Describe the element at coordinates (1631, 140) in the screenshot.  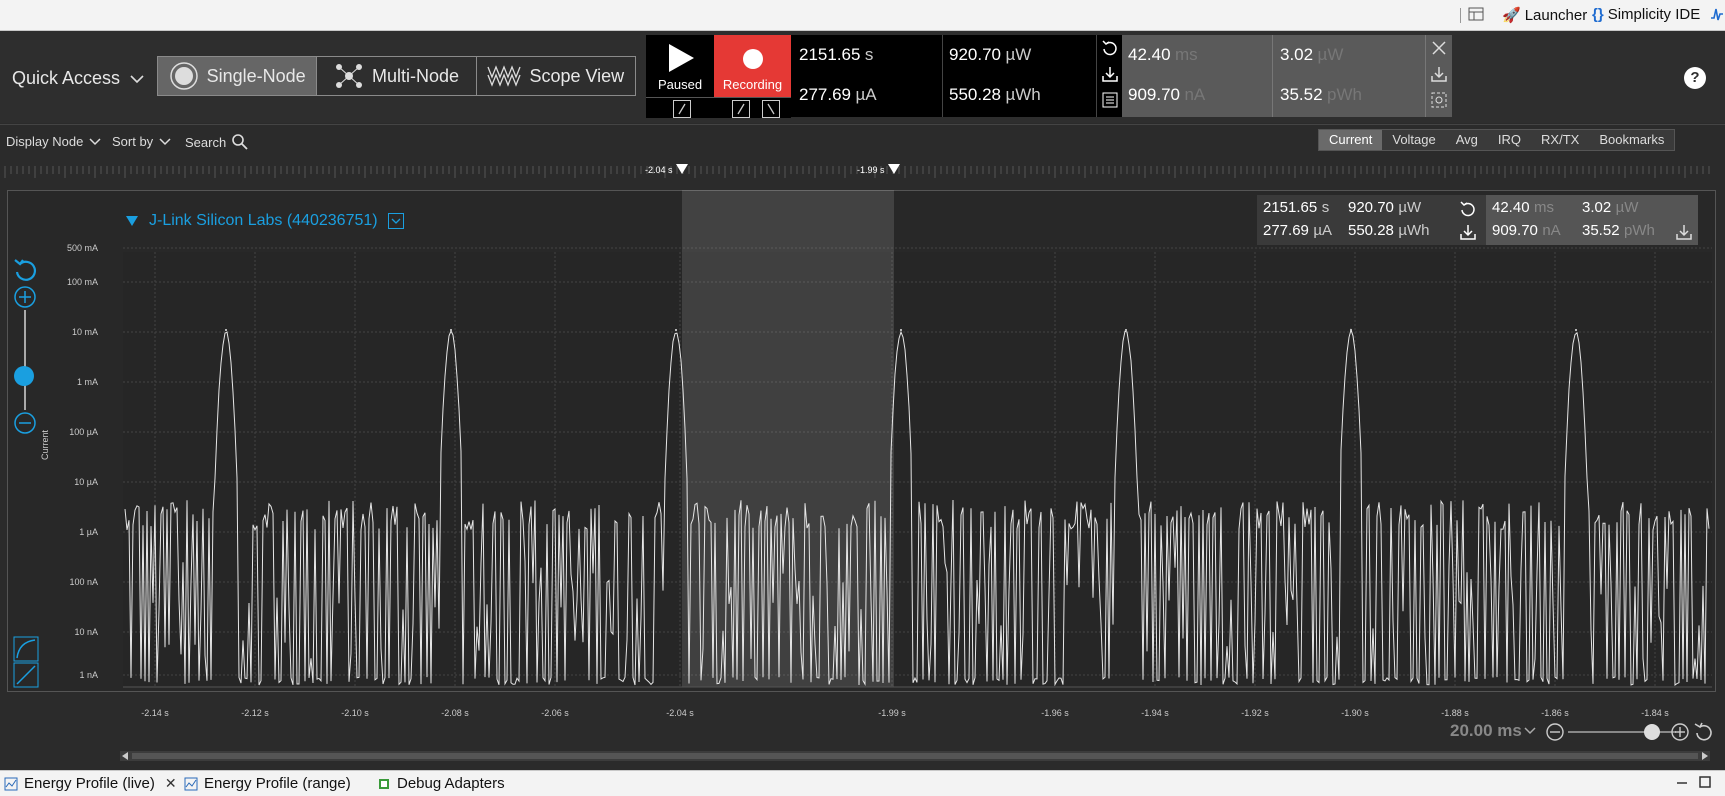
I see `tab-bookmarks: Bookmarks` at that location.